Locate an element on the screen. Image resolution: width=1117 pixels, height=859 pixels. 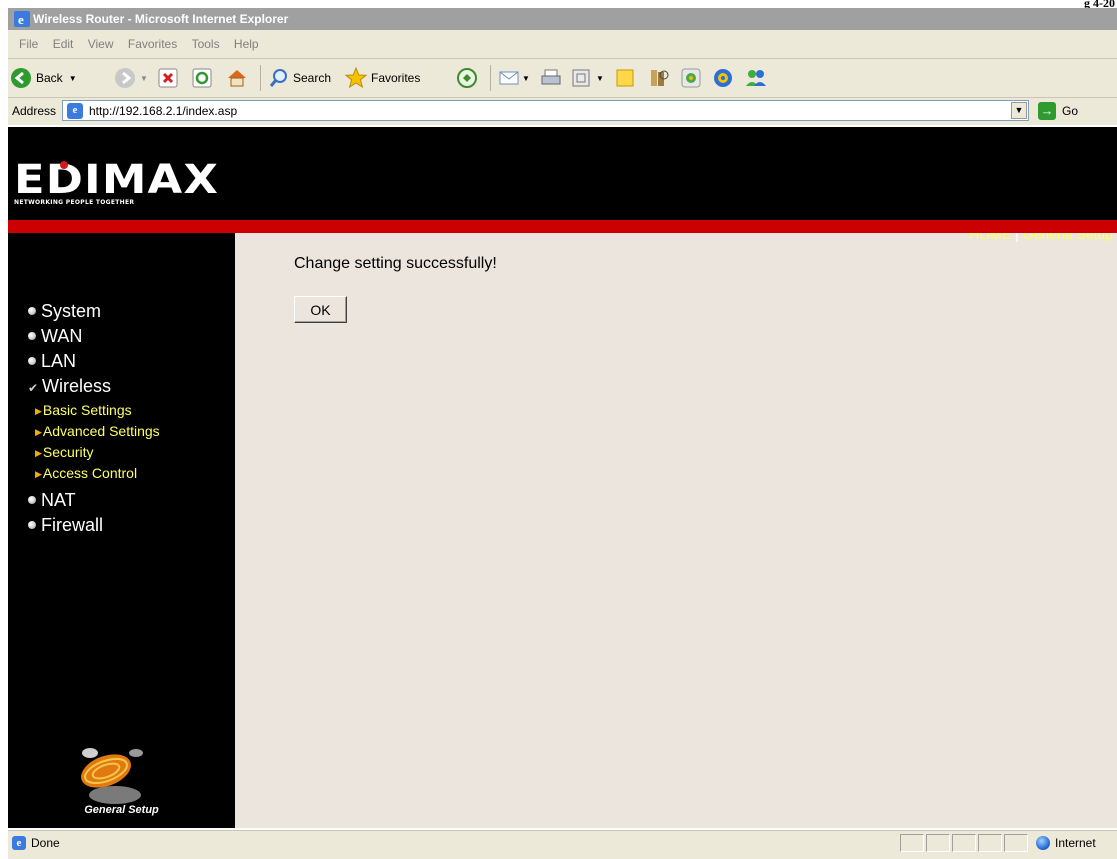
go-button: → Go is located at coordinates (1058, 111).